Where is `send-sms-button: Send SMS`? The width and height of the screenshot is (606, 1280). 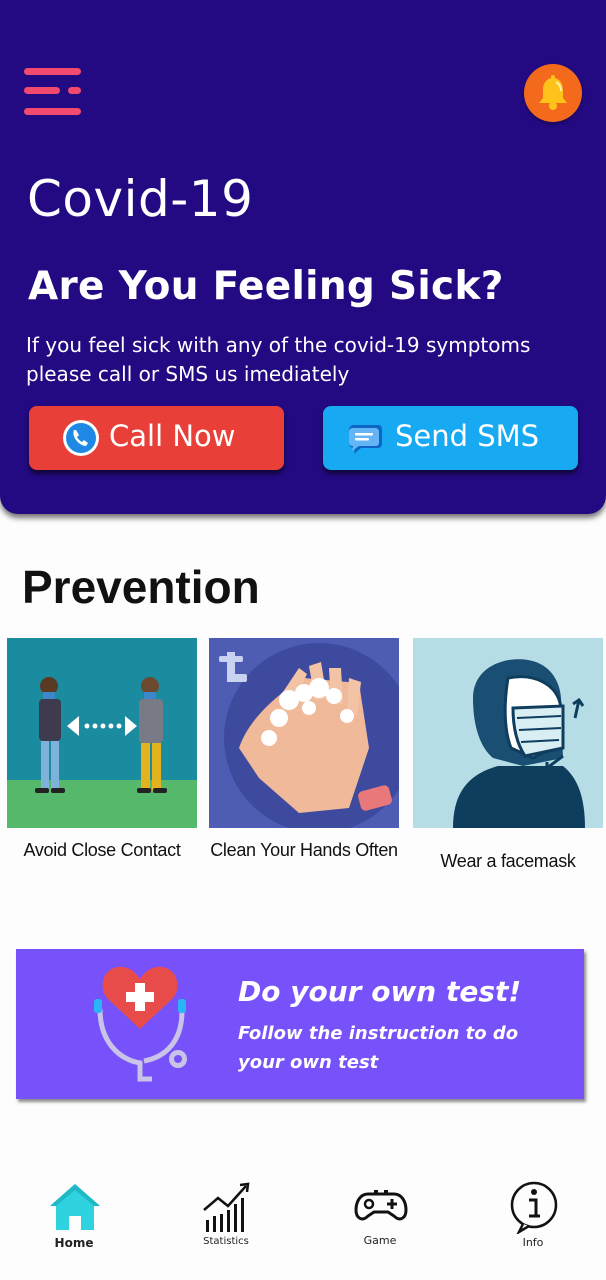 send-sms-button: Send SMS is located at coordinates (450, 438).